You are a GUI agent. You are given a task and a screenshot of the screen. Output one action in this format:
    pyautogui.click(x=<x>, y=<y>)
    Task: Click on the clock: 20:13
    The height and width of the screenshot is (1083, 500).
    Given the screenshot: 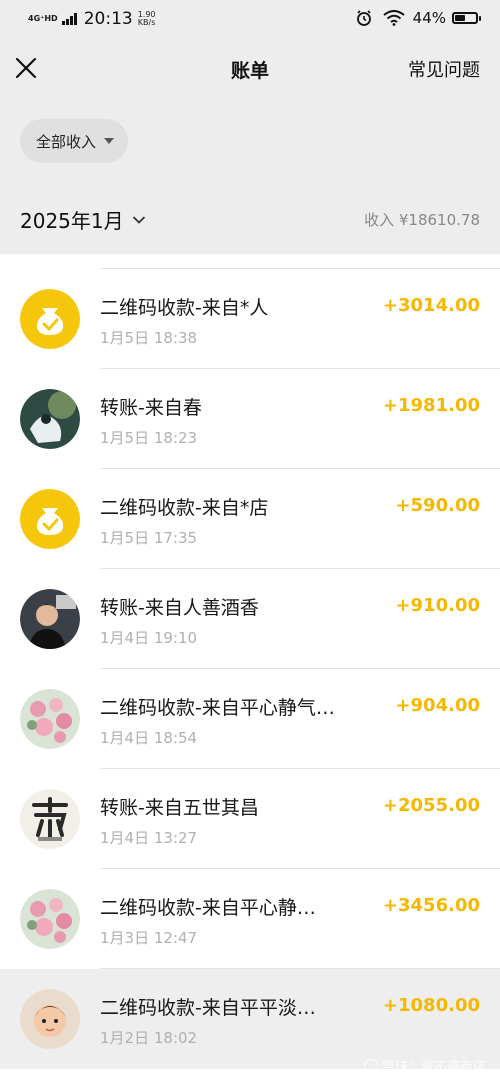 What is the action you would take?
    pyautogui.click(x=108, y=19)
    